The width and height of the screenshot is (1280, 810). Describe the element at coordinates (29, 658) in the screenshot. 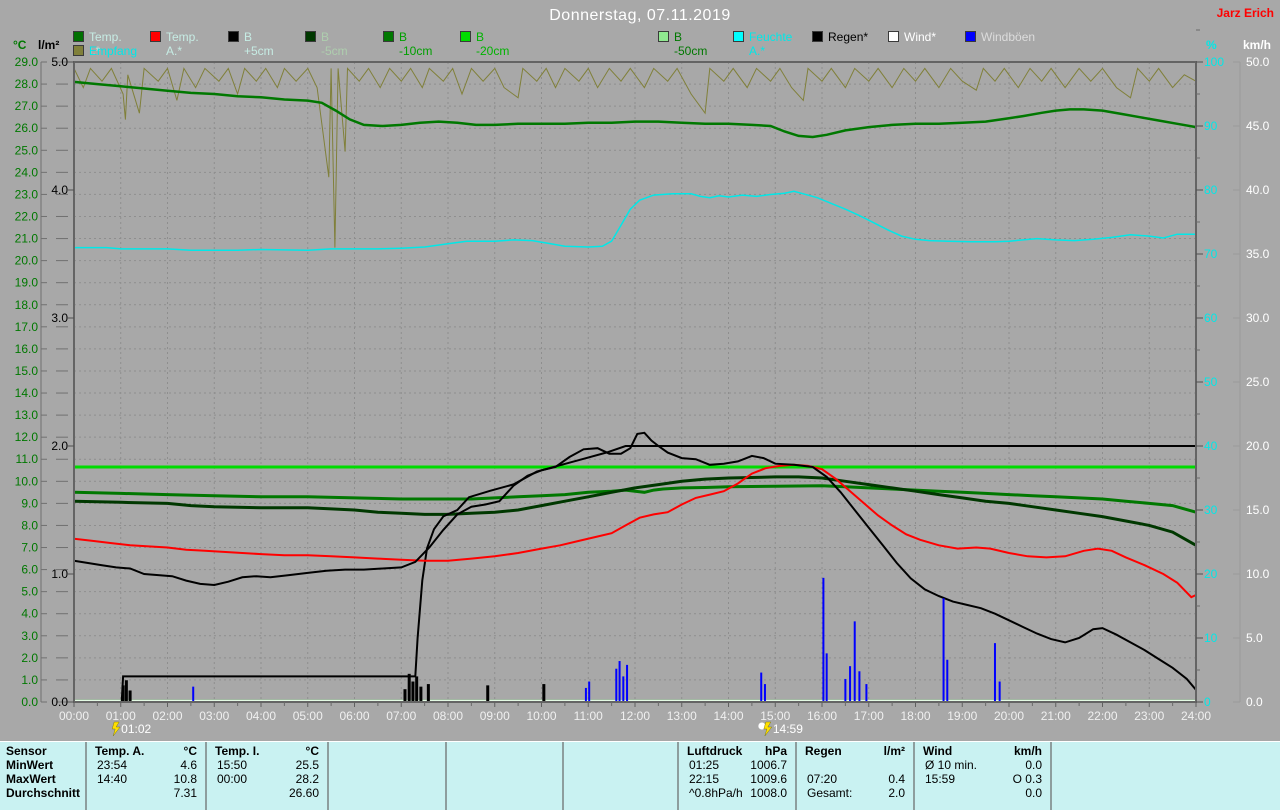

I see `temp-axis-label: 2.0` at that location.